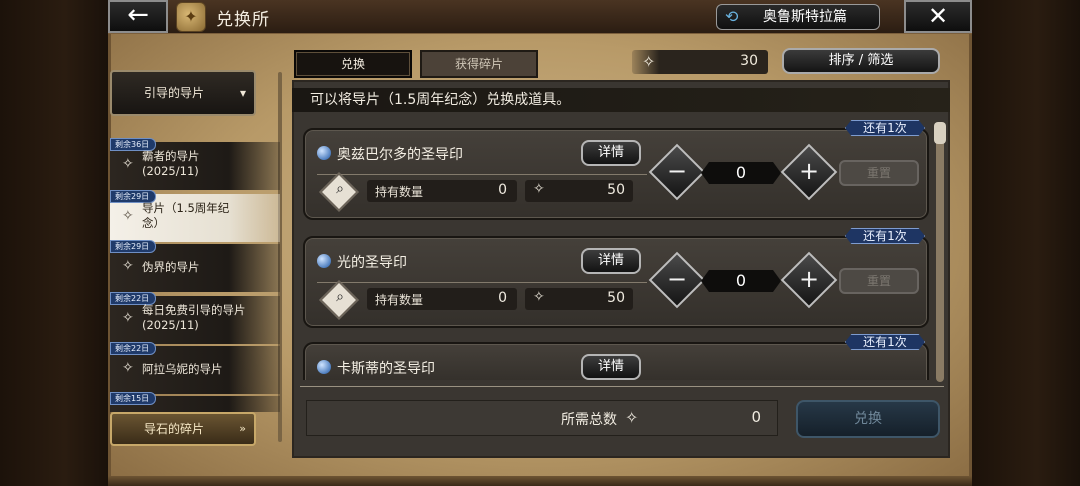 This screenshot has width=1080, height=486. I want to click on currency-value: 30, so click(749, 61).